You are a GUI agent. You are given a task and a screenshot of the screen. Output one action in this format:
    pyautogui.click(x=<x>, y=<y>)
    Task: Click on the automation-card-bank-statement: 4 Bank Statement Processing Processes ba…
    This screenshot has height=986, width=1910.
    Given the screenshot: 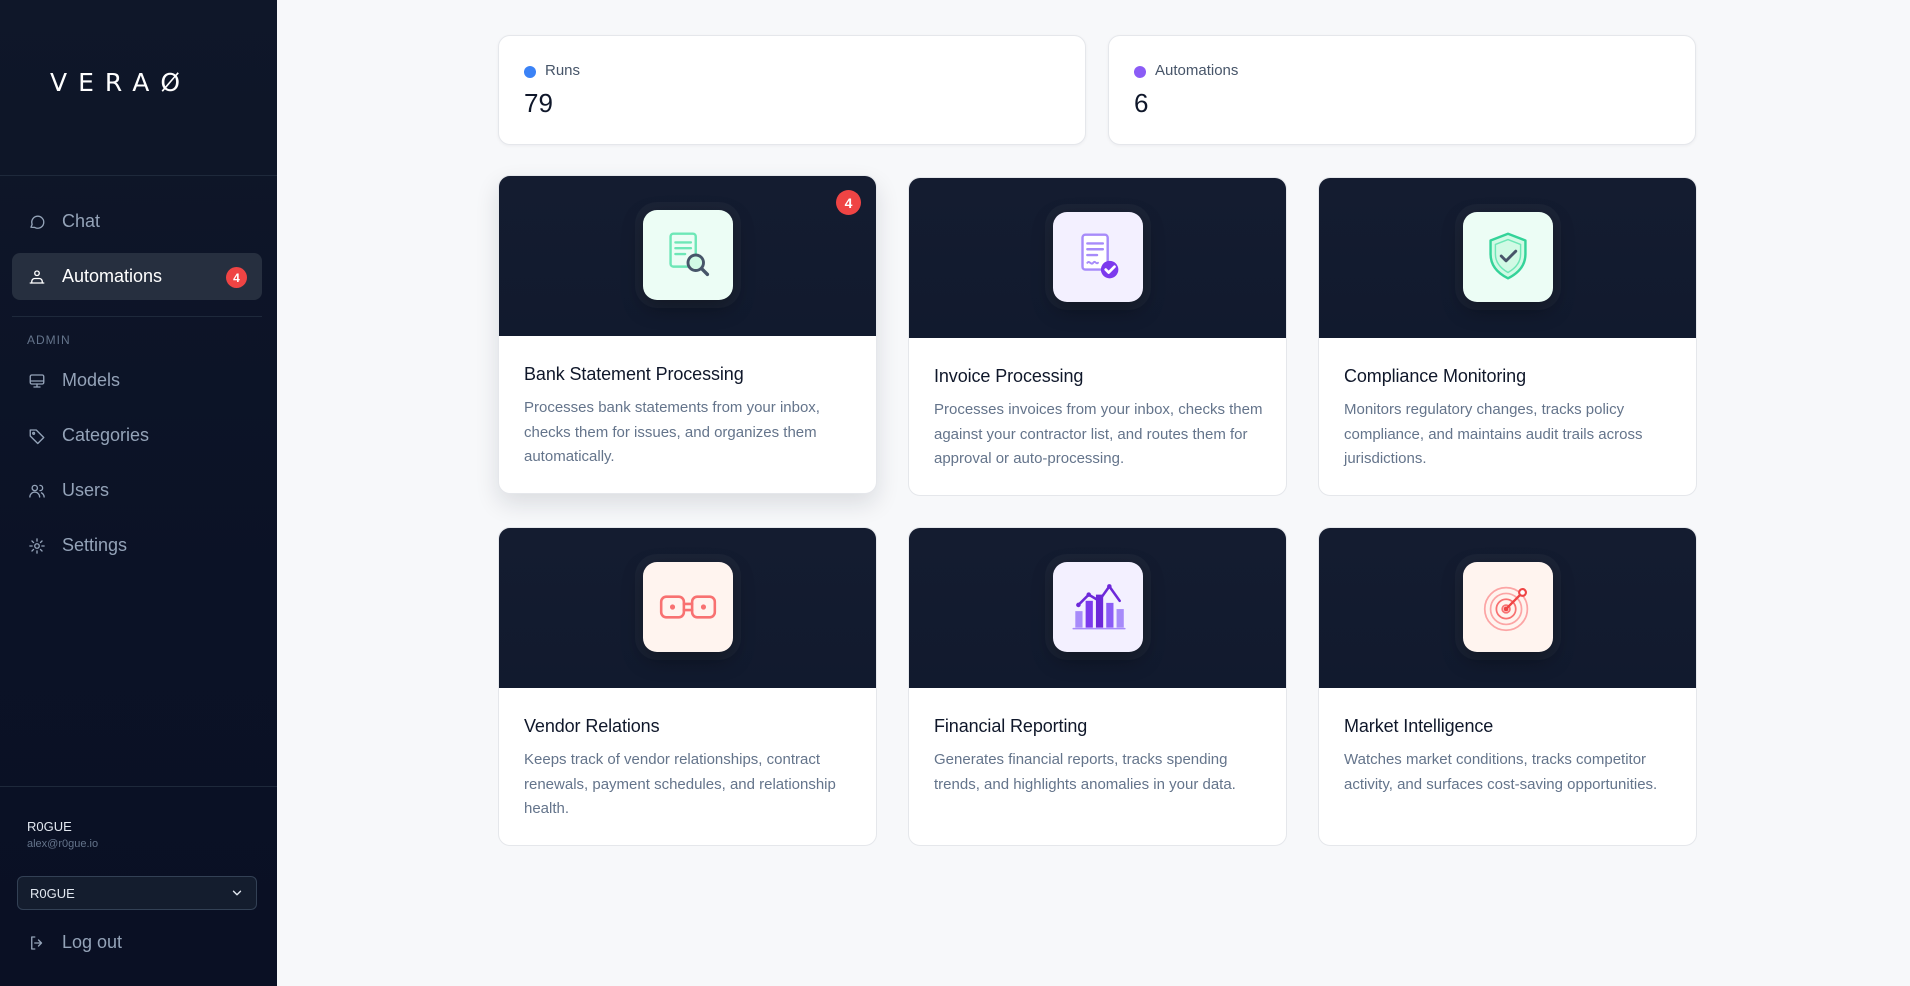 What is the action you would take?
    pyautogui.click(x=687, y=334)
    